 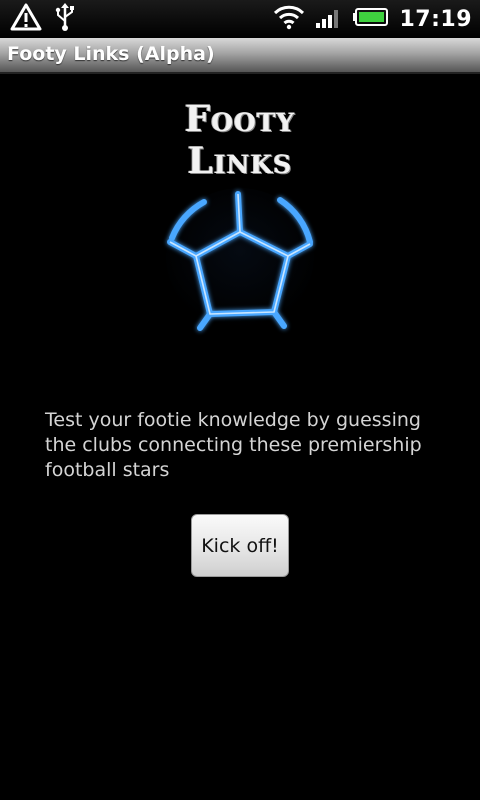 I want to click on app-logo: Footy Links, so click(x=240, y=216).